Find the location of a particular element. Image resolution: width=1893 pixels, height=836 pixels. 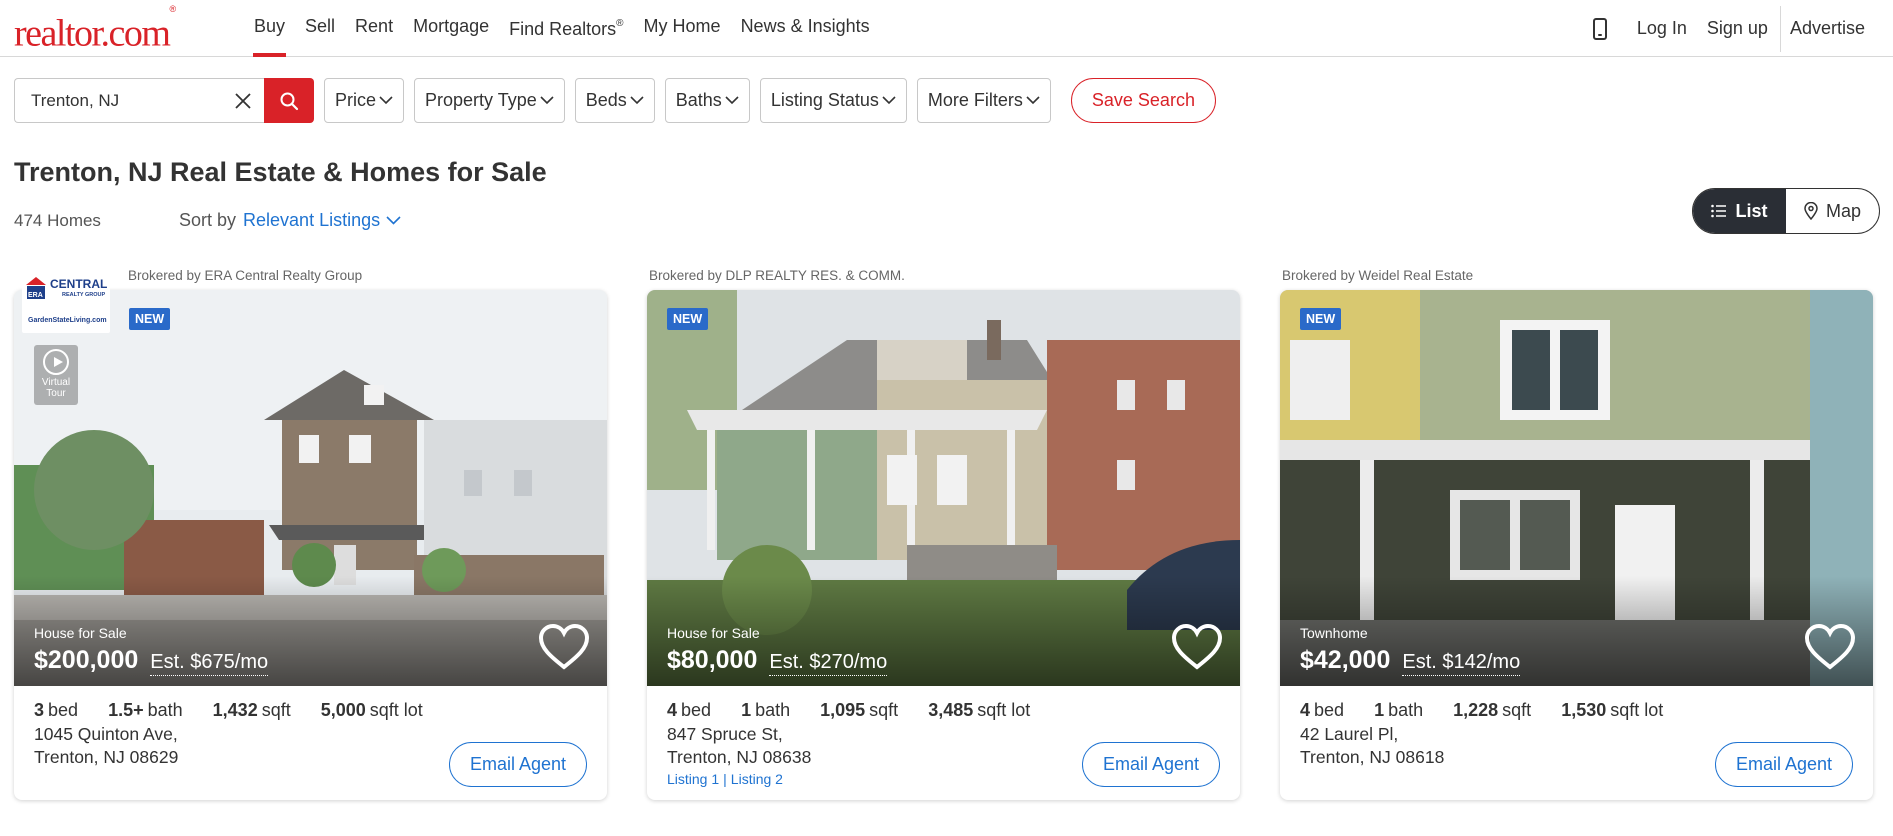

lot-label: sqft lot is located at coordinates (1004, 710).